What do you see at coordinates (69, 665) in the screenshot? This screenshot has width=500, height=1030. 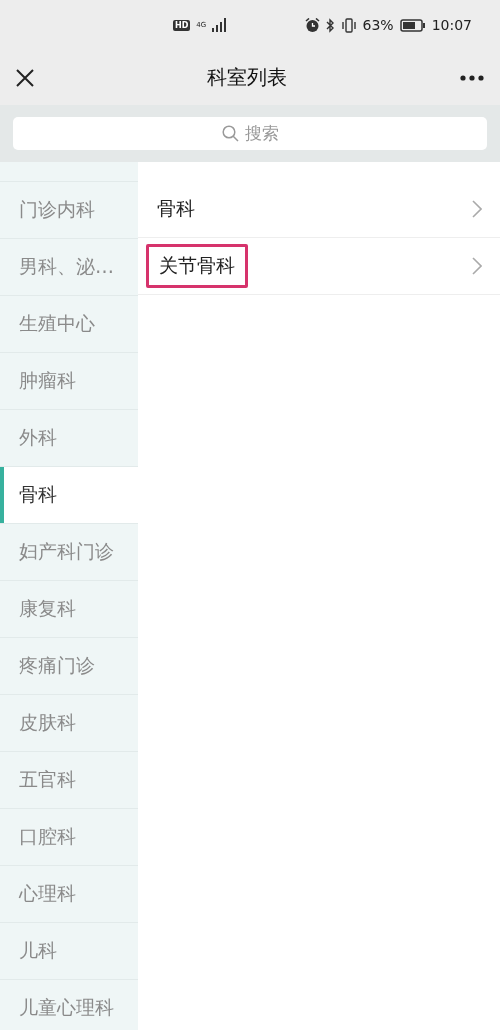 I see `department-item: 疼痛门诊` at bounding box center [69, 665].